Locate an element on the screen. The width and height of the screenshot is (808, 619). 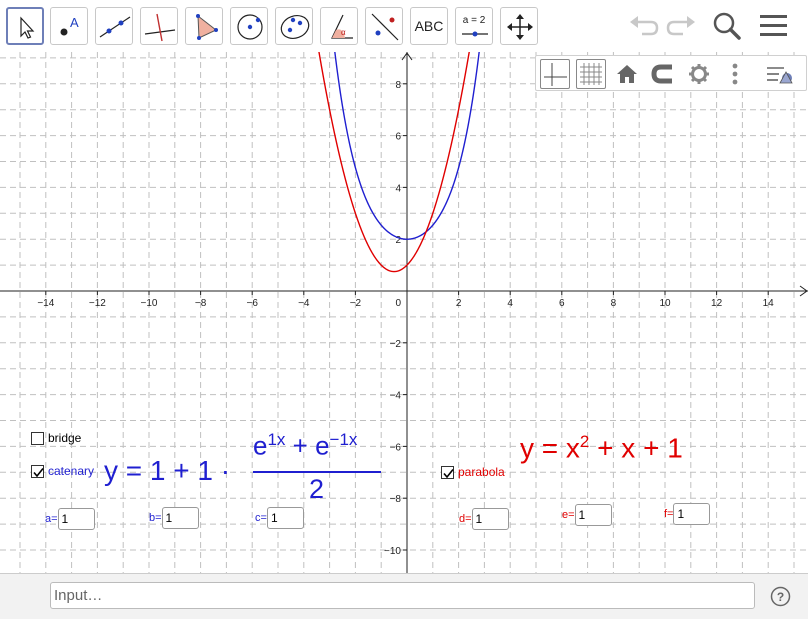
slider-icon is located at coordinates (475, 34).